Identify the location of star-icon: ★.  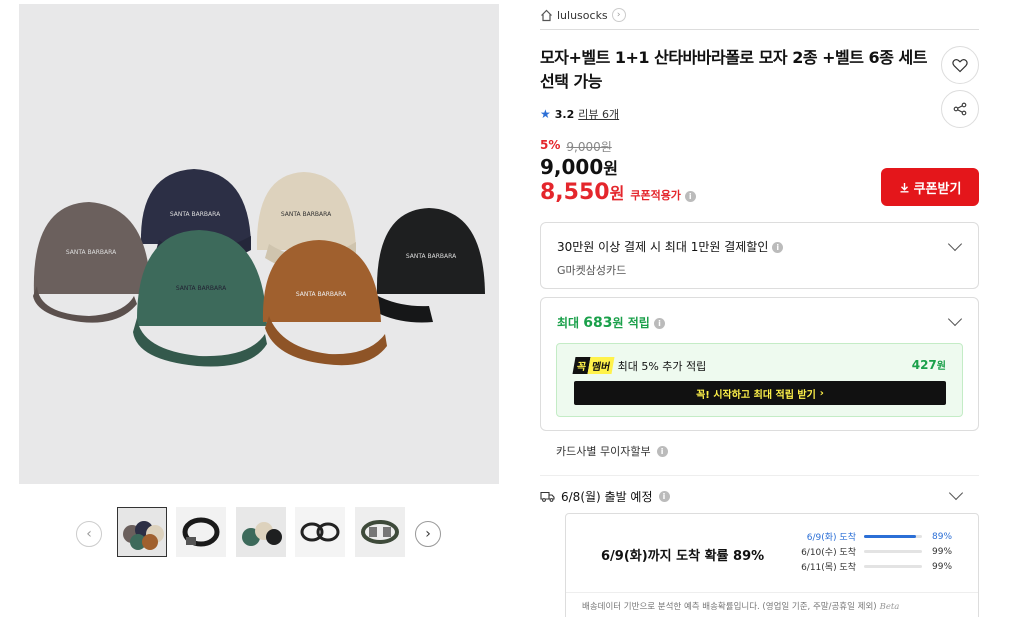
(545, 114).